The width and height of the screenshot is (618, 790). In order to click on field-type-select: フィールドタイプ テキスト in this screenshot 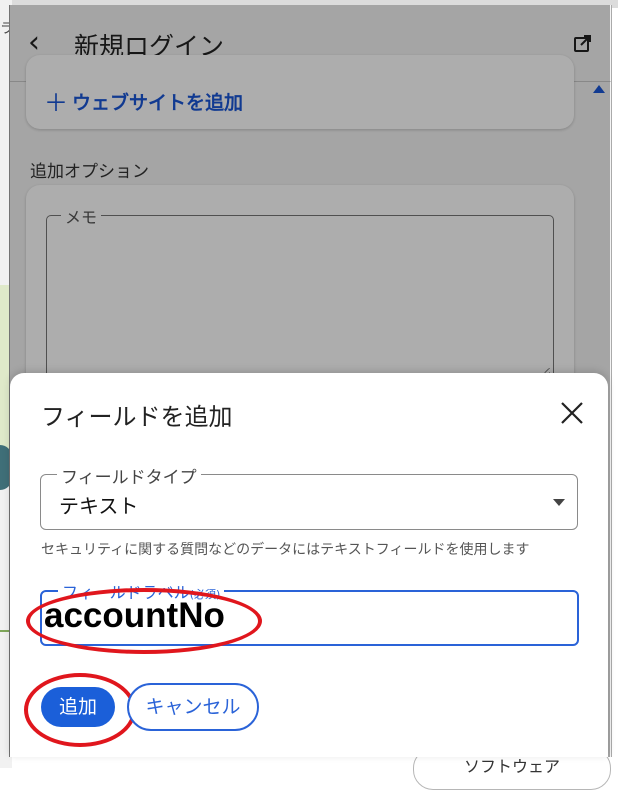, I will do `click(309, 496)`.